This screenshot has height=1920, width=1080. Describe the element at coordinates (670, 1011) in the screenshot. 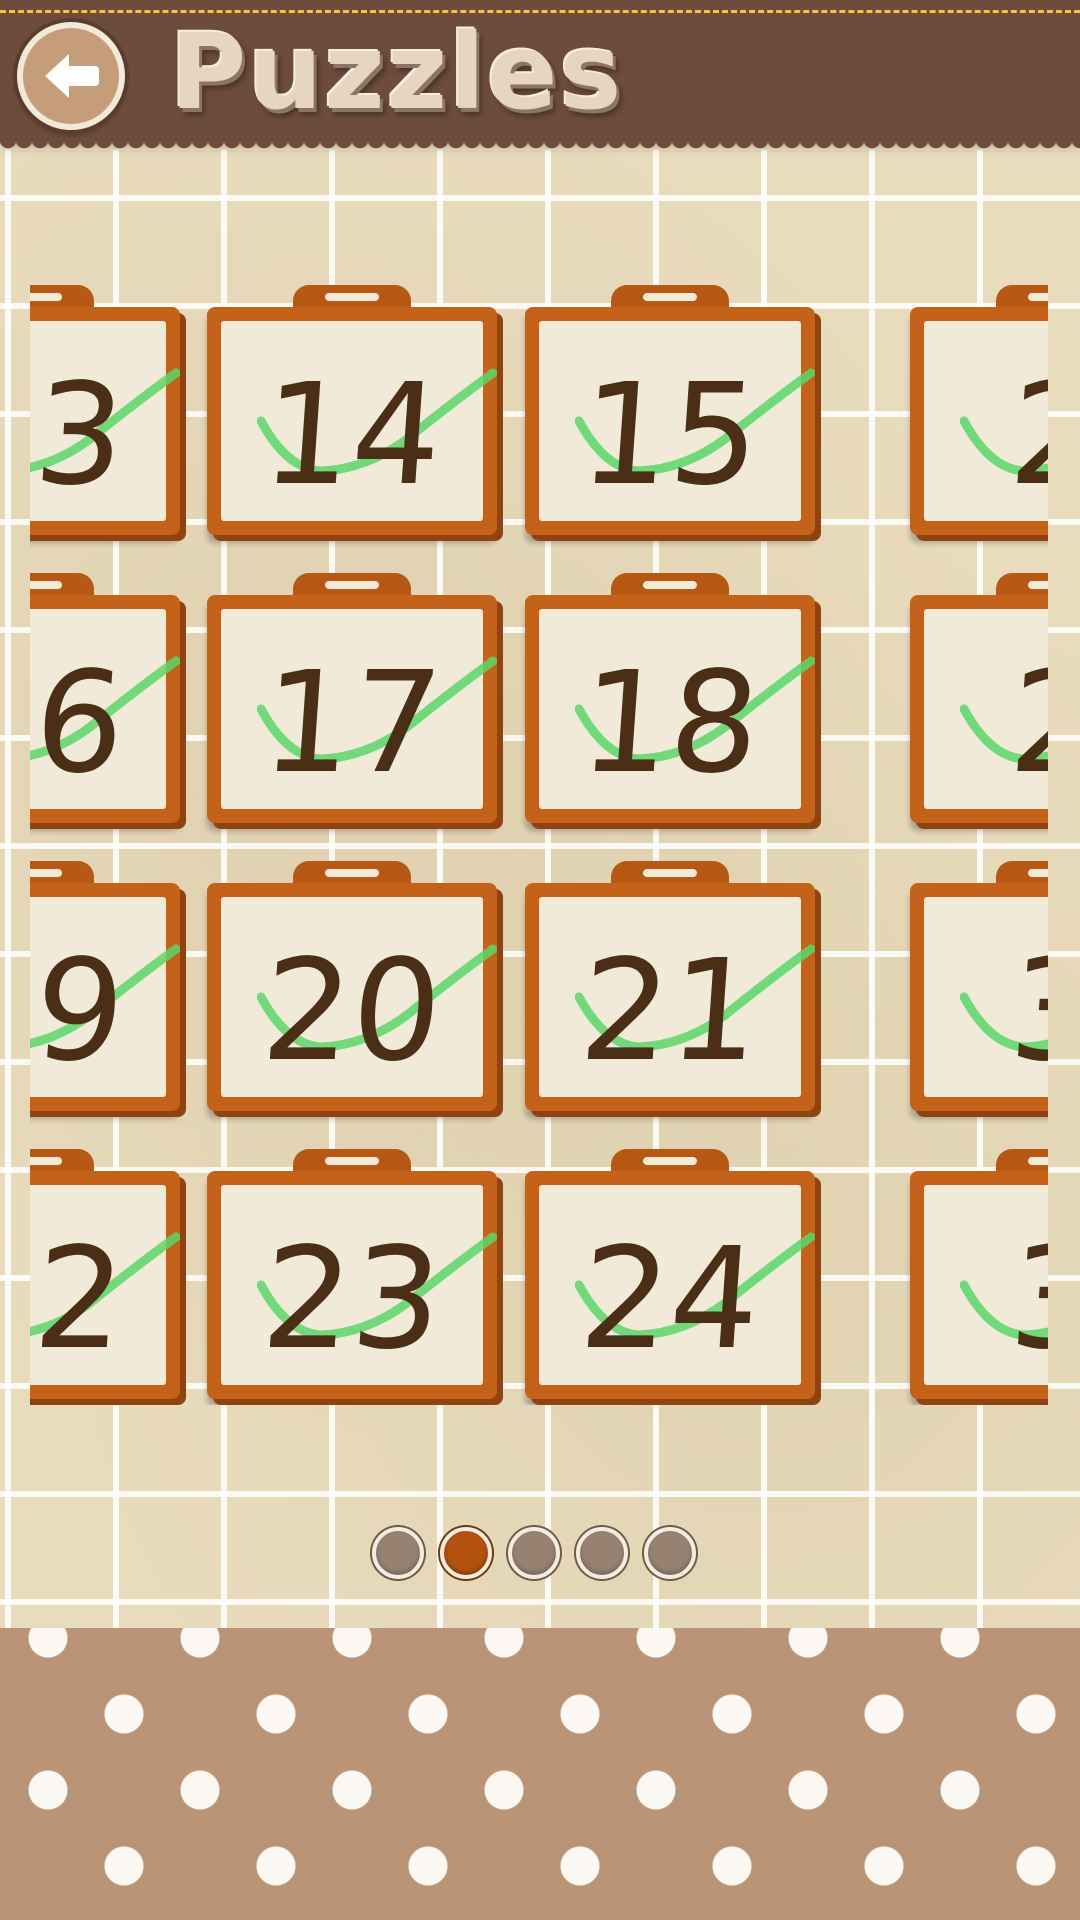

I see `level-number: 21` at that location.